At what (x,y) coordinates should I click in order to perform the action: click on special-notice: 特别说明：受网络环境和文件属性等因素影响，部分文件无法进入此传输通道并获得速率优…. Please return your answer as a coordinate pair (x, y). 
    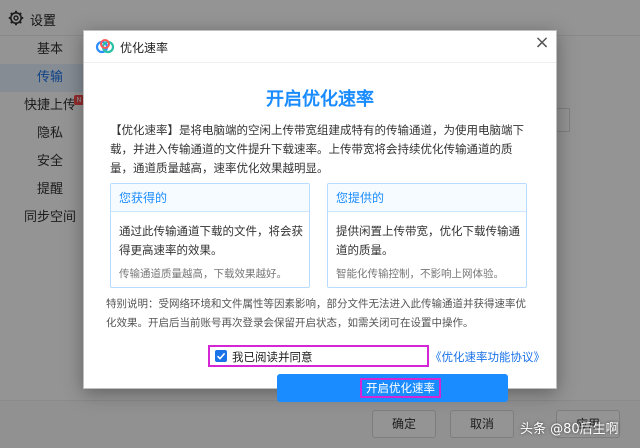
    Looking at the image, I should click on (316, 313).